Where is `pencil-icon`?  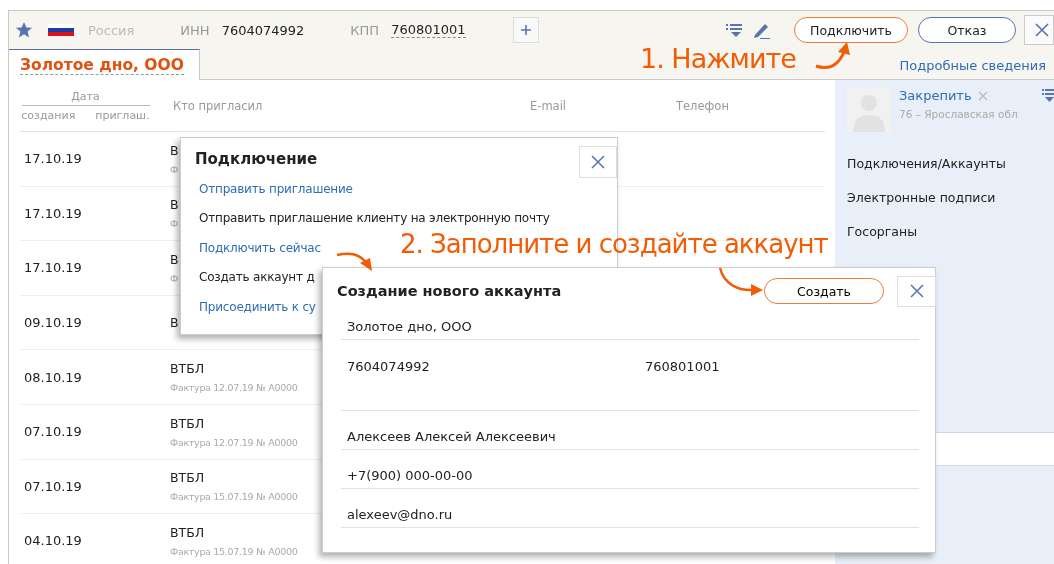
pencil-icon is located at coordinates (761, 30).